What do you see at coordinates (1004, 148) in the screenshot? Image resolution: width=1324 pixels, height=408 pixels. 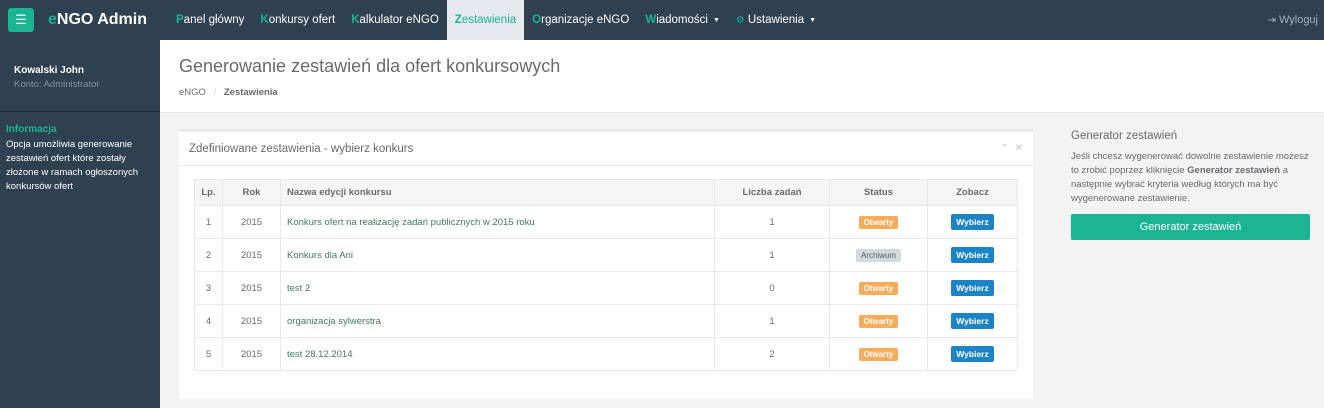 I see `collapse-icon: ⌃` at bounding box center [1004, 148].